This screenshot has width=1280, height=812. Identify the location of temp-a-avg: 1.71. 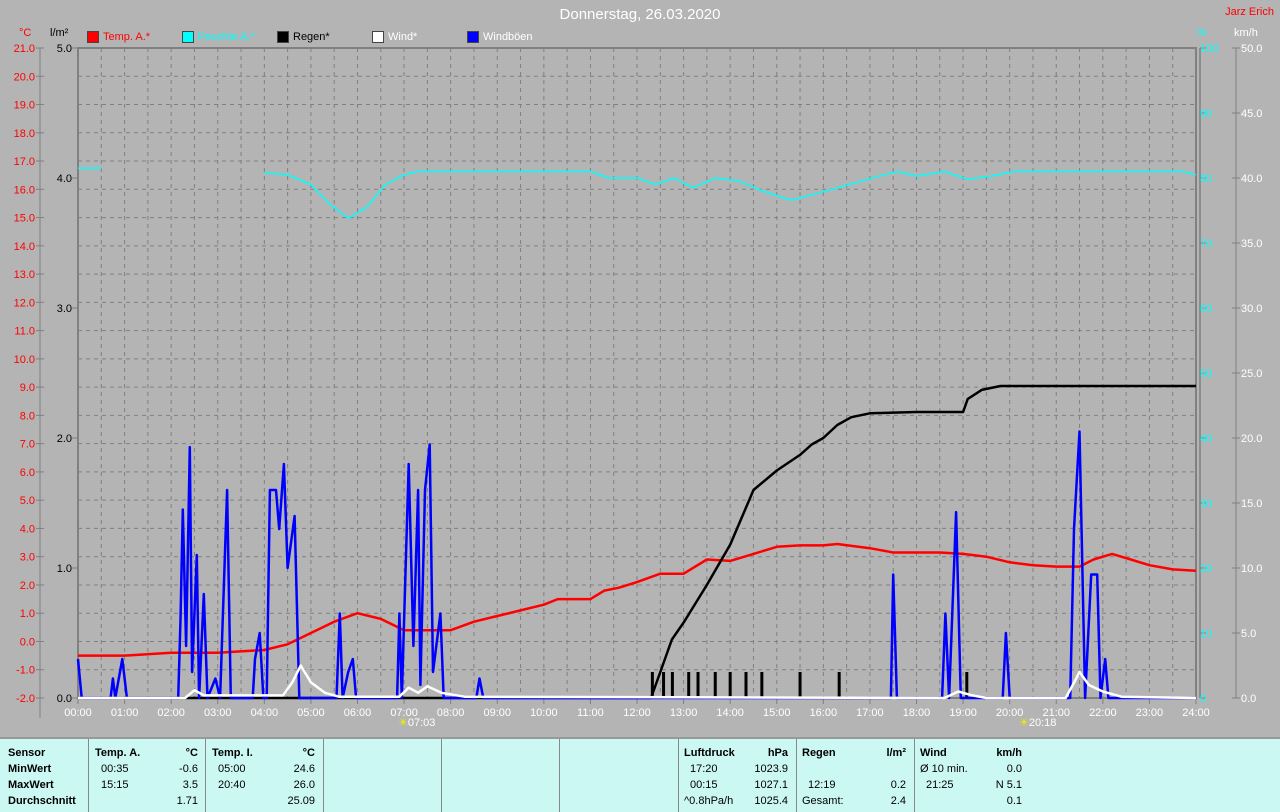
(187, 801).